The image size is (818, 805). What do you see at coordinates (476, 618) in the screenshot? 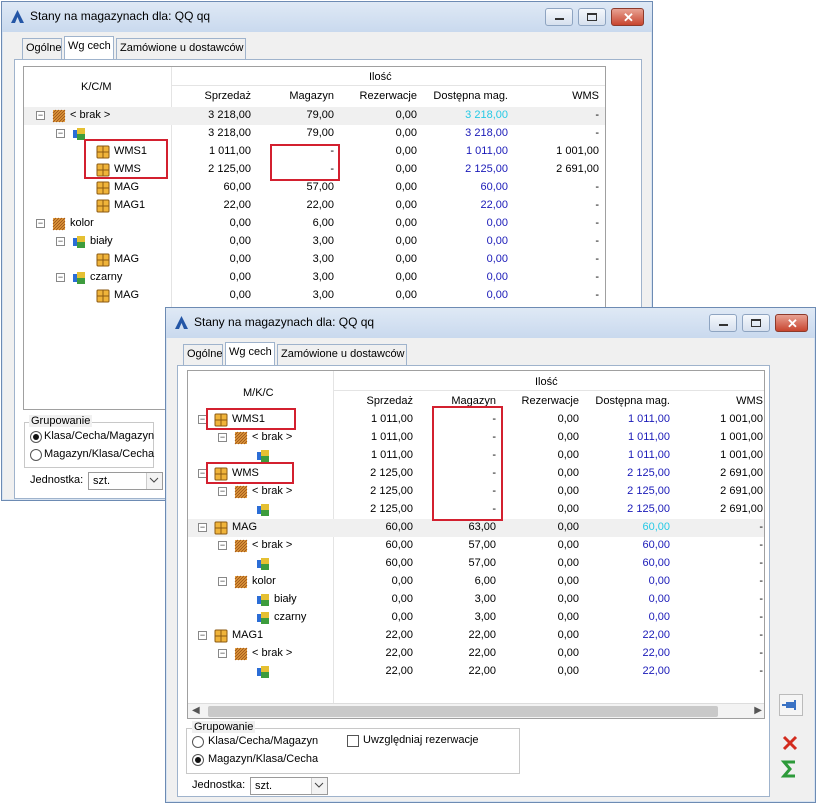
I see `table-row: czarny 0,00 3,00 0,00 0,00 -` at bounding box center [476, 618].